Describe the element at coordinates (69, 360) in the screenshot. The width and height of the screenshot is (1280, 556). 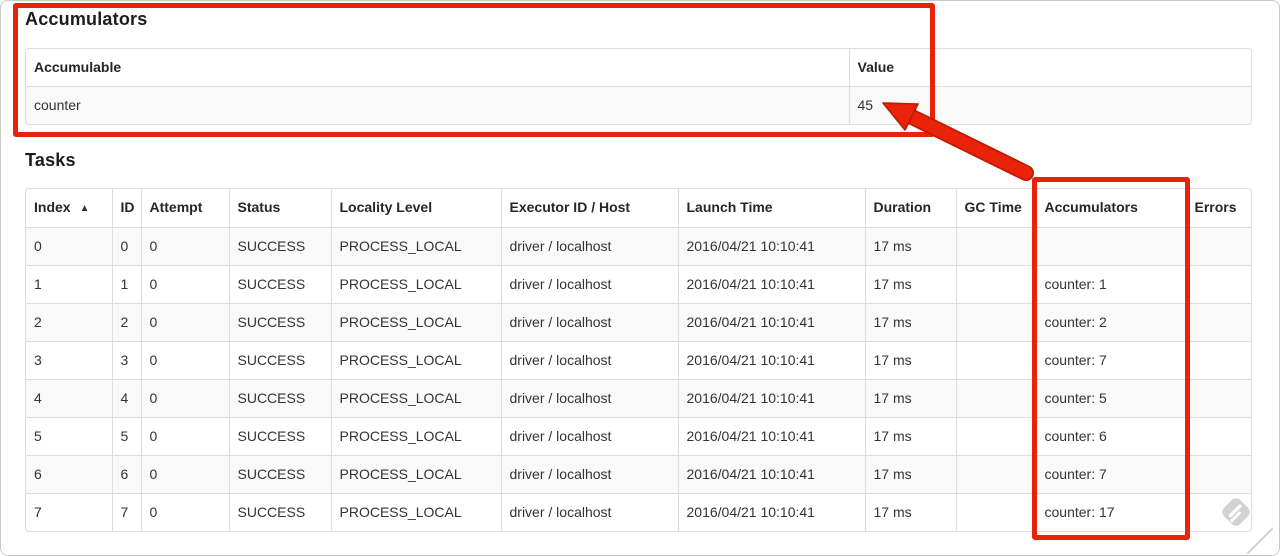
I see `index-cell: 3` at that location.